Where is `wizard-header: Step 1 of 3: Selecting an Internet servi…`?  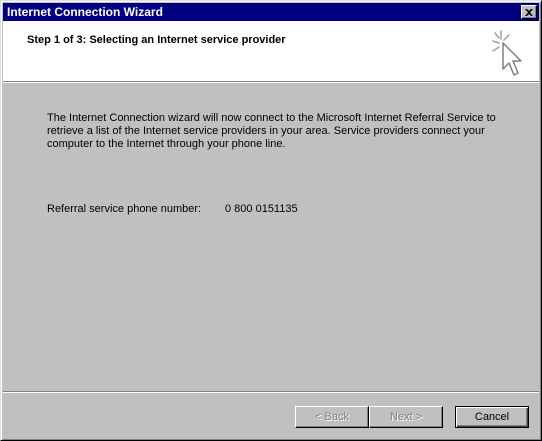 wizard-header: Step 1 of 3: Selecting an Internet servi… is located at coordinates (271, 51).